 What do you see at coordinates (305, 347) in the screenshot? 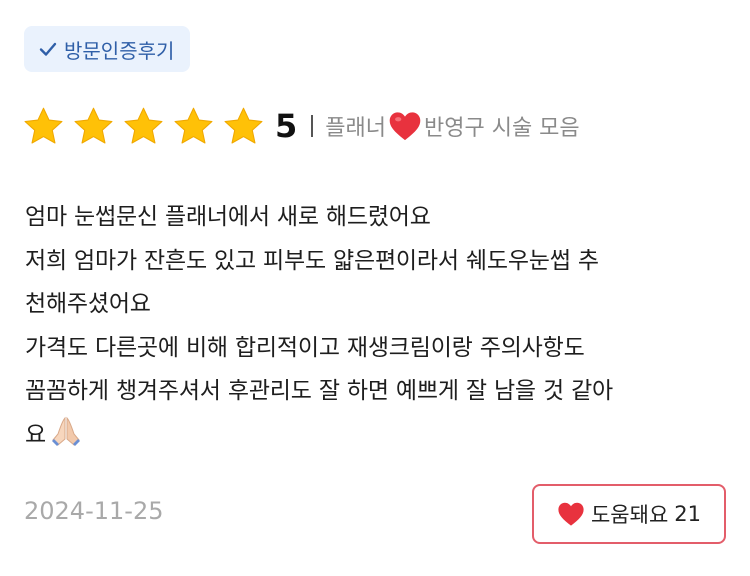
I see `review-line: 가격도 다른곳에 비해 합리적이고 재생크림이랑 주의사항도` at bounding box center [305, 347].